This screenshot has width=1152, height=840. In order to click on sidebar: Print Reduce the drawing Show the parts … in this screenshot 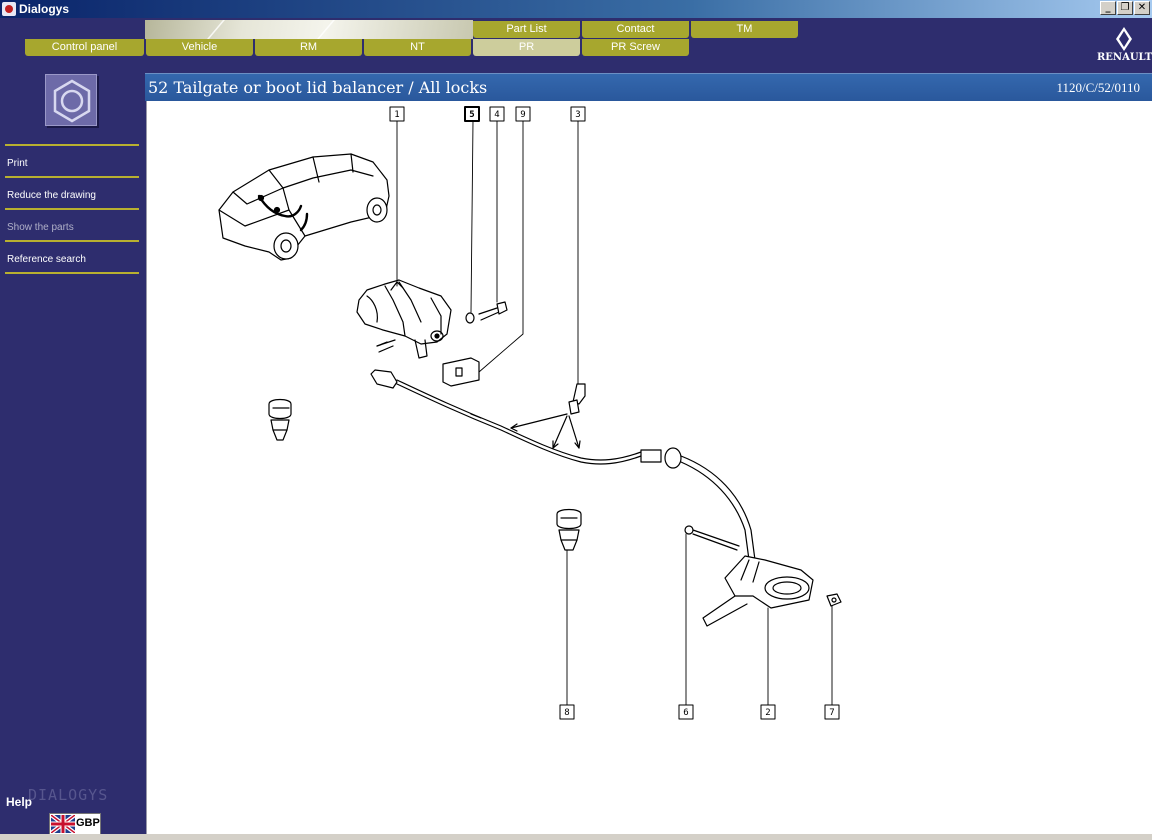, I will do `click(72, 456)`.